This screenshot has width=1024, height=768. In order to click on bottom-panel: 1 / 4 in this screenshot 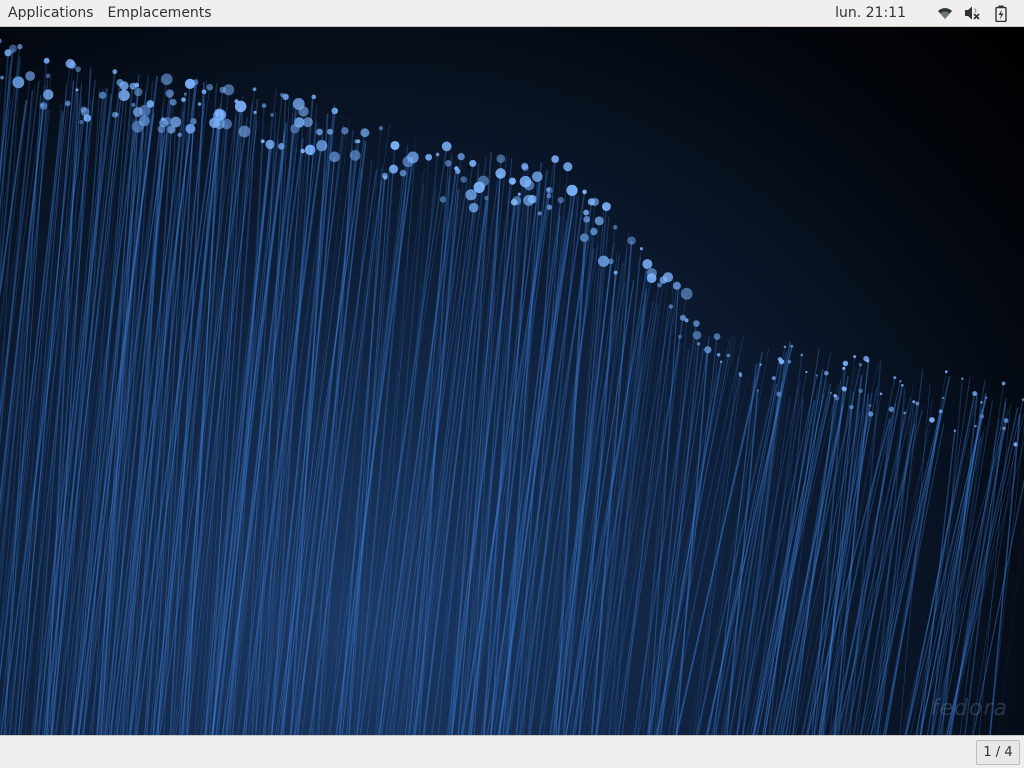, I will do `click(512, 751)`.